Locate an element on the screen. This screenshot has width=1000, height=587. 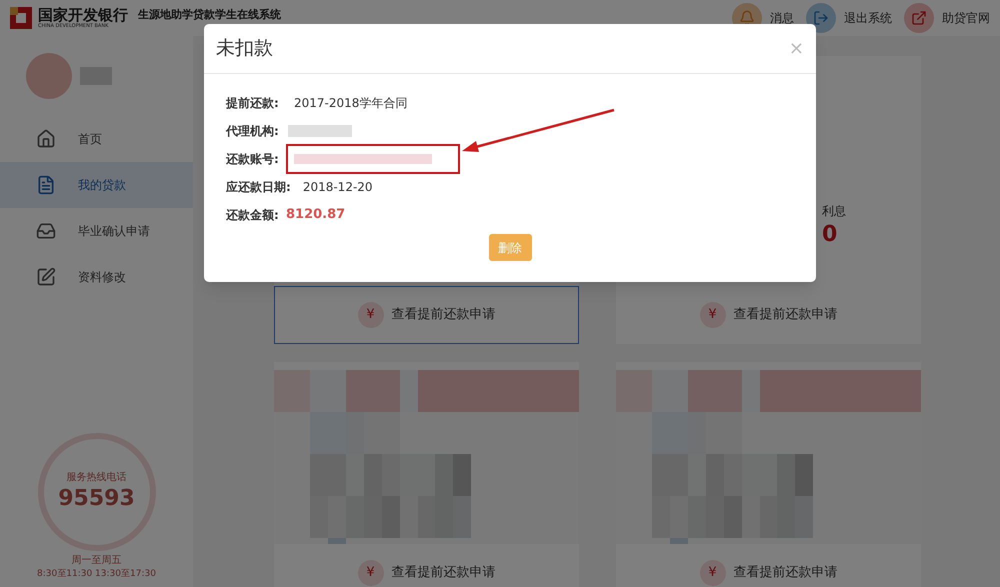
field-label: 还款账号: is located at coordinates (253, 159).